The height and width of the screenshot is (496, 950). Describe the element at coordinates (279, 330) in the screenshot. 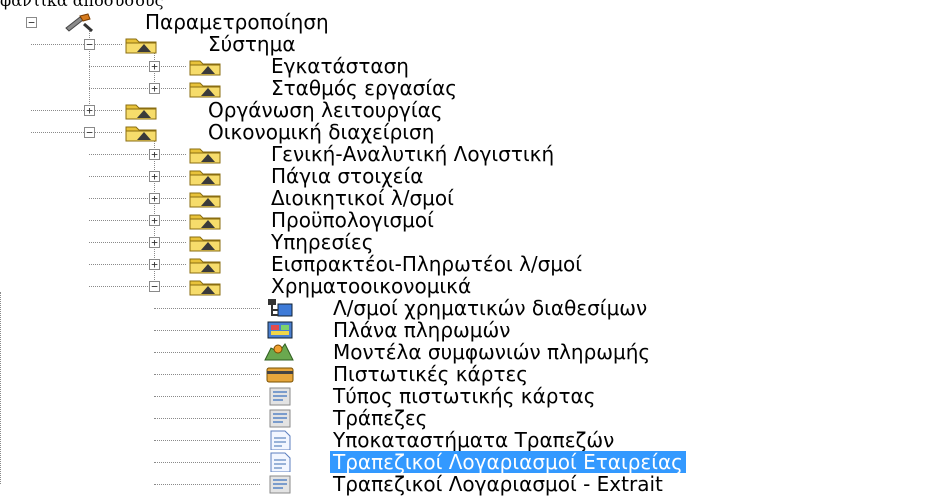

I see `payment-plan-icon` at that location.